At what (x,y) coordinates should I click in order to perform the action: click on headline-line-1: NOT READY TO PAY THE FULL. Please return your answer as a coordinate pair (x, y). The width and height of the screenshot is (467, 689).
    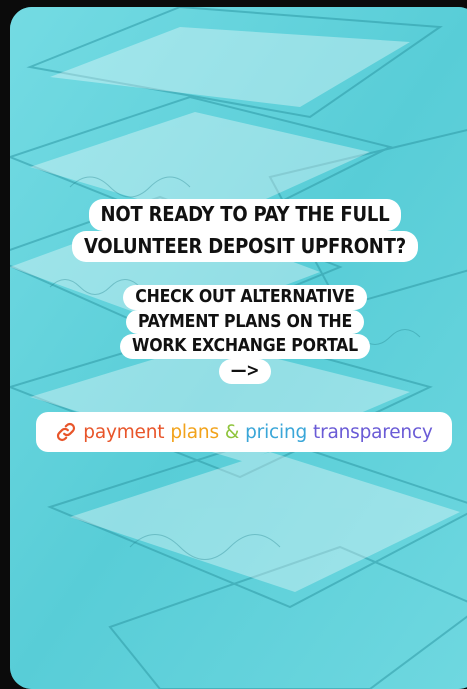
    Looking at the image, I should click on (245, 215).